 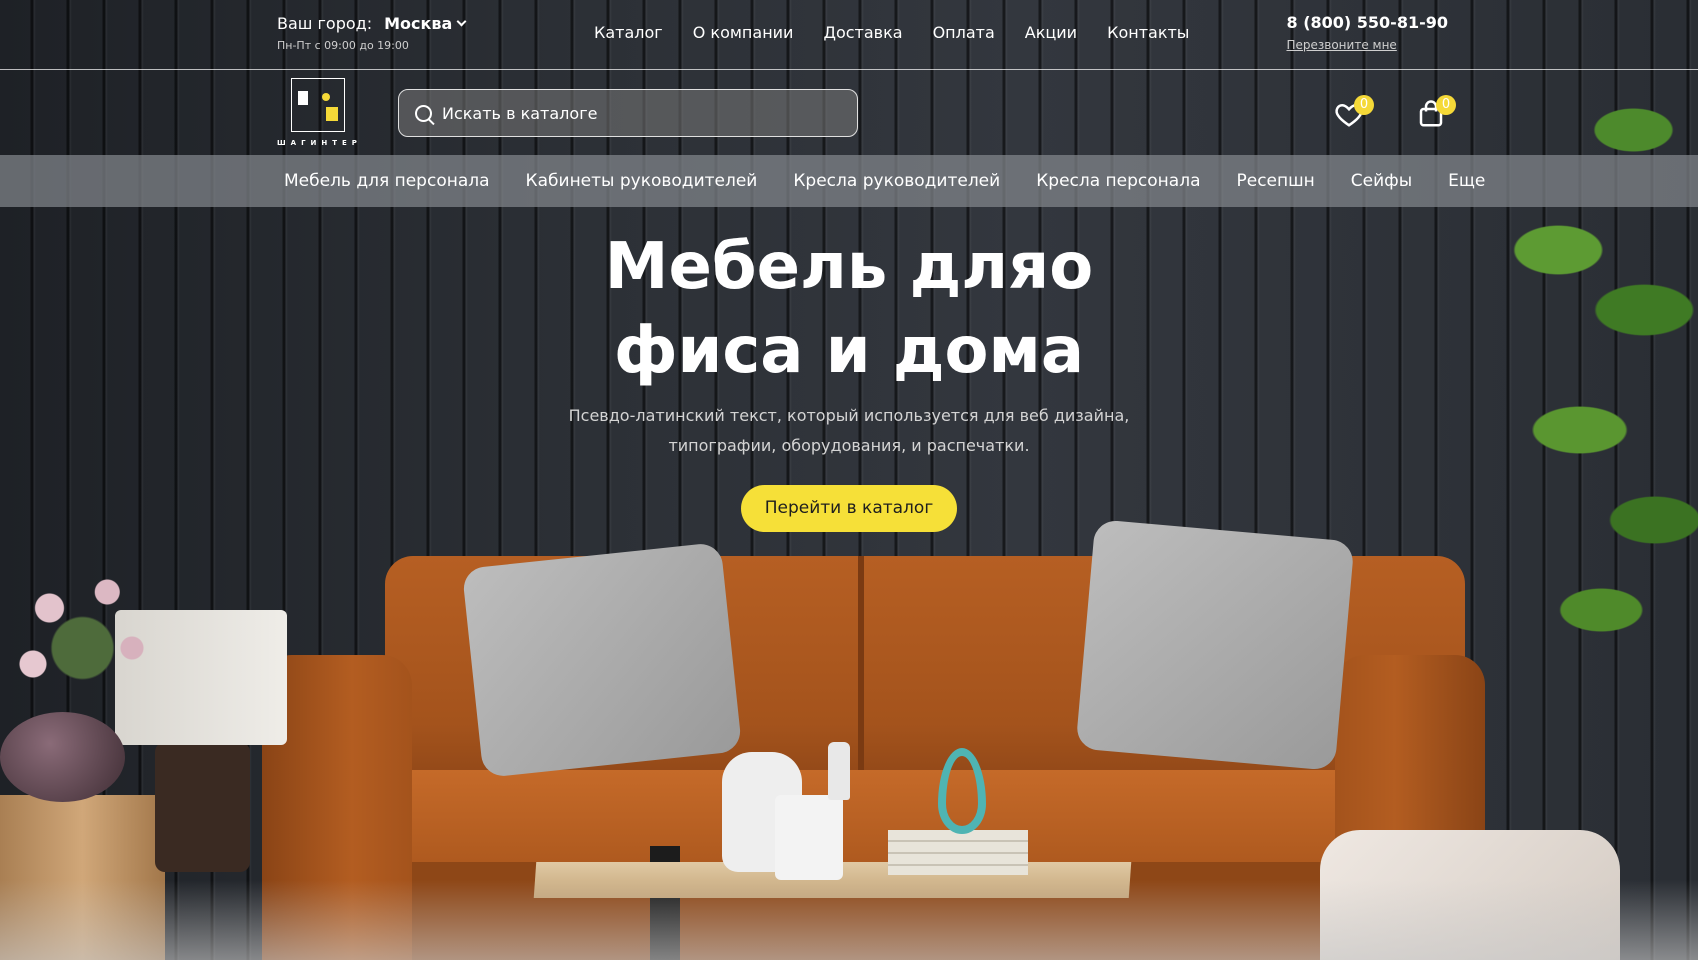 I want to click on search-icon, so click(x=423, y=113).